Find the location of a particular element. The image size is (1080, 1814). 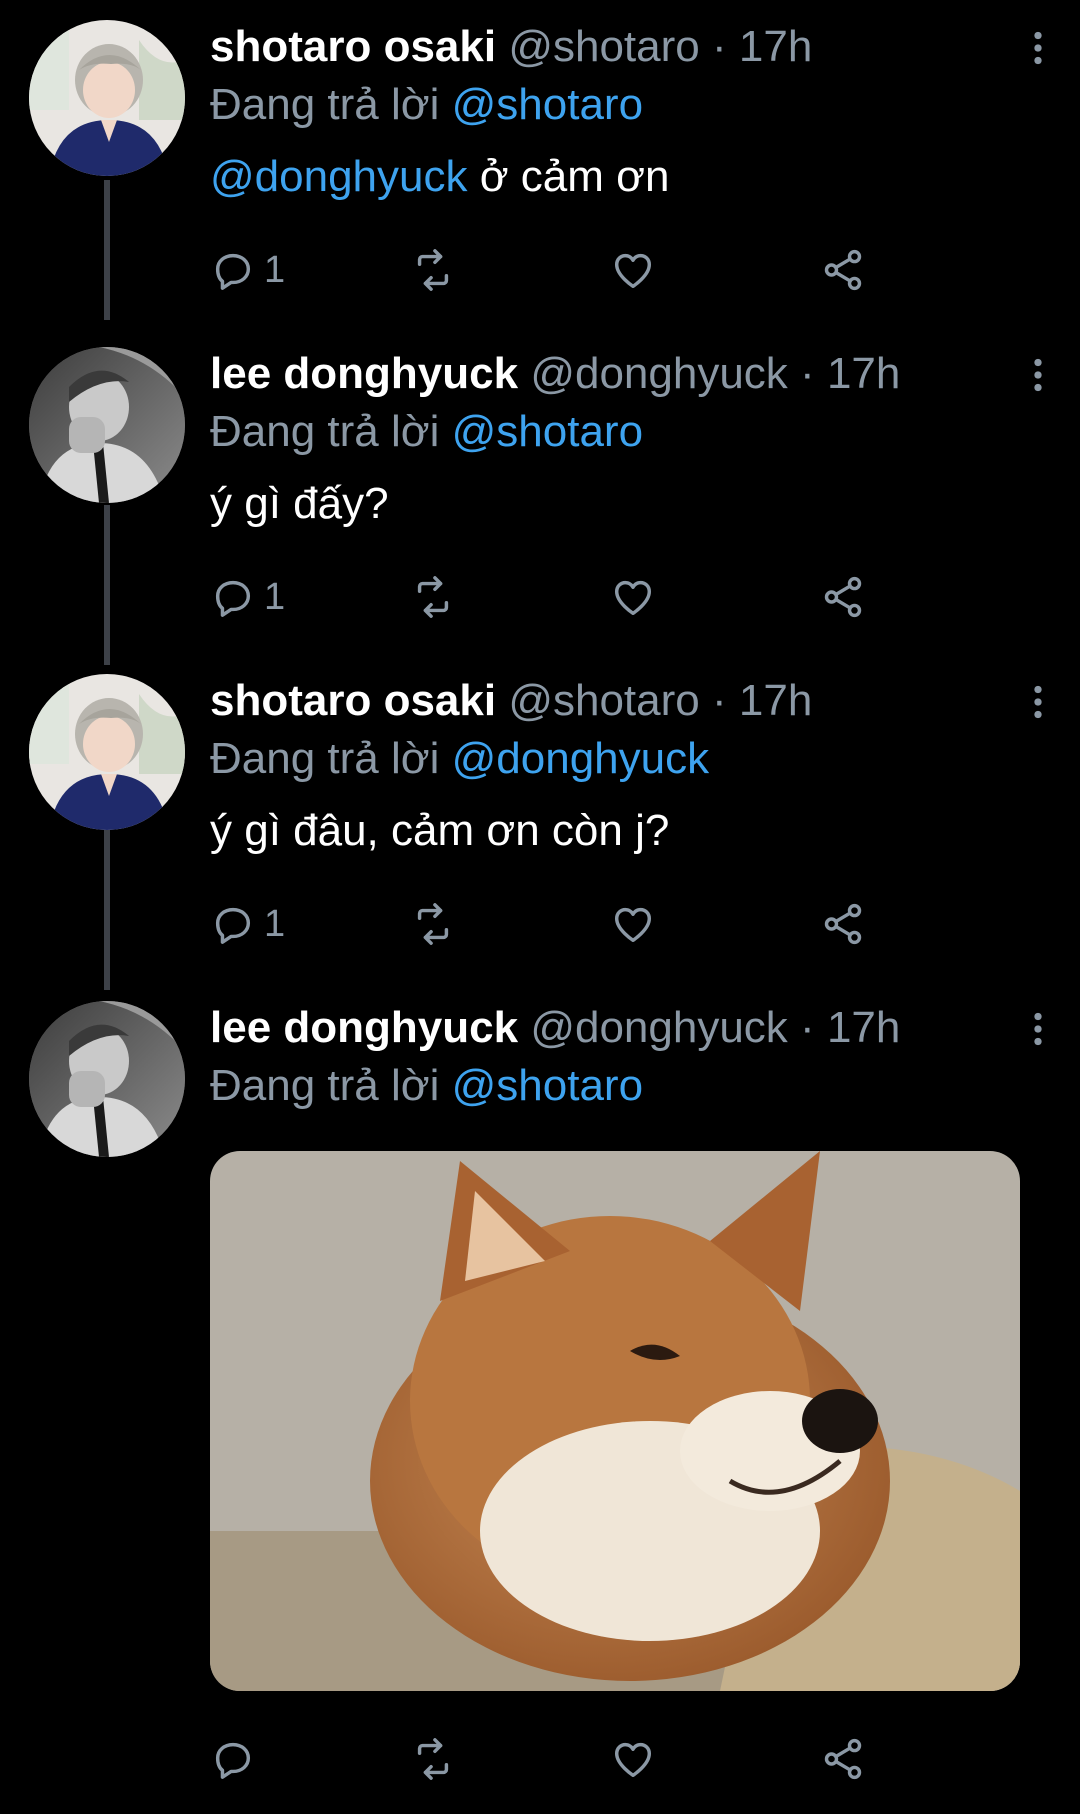

replying-to: Đang trả lời @donghyuck is located at coordinates (625, 759).